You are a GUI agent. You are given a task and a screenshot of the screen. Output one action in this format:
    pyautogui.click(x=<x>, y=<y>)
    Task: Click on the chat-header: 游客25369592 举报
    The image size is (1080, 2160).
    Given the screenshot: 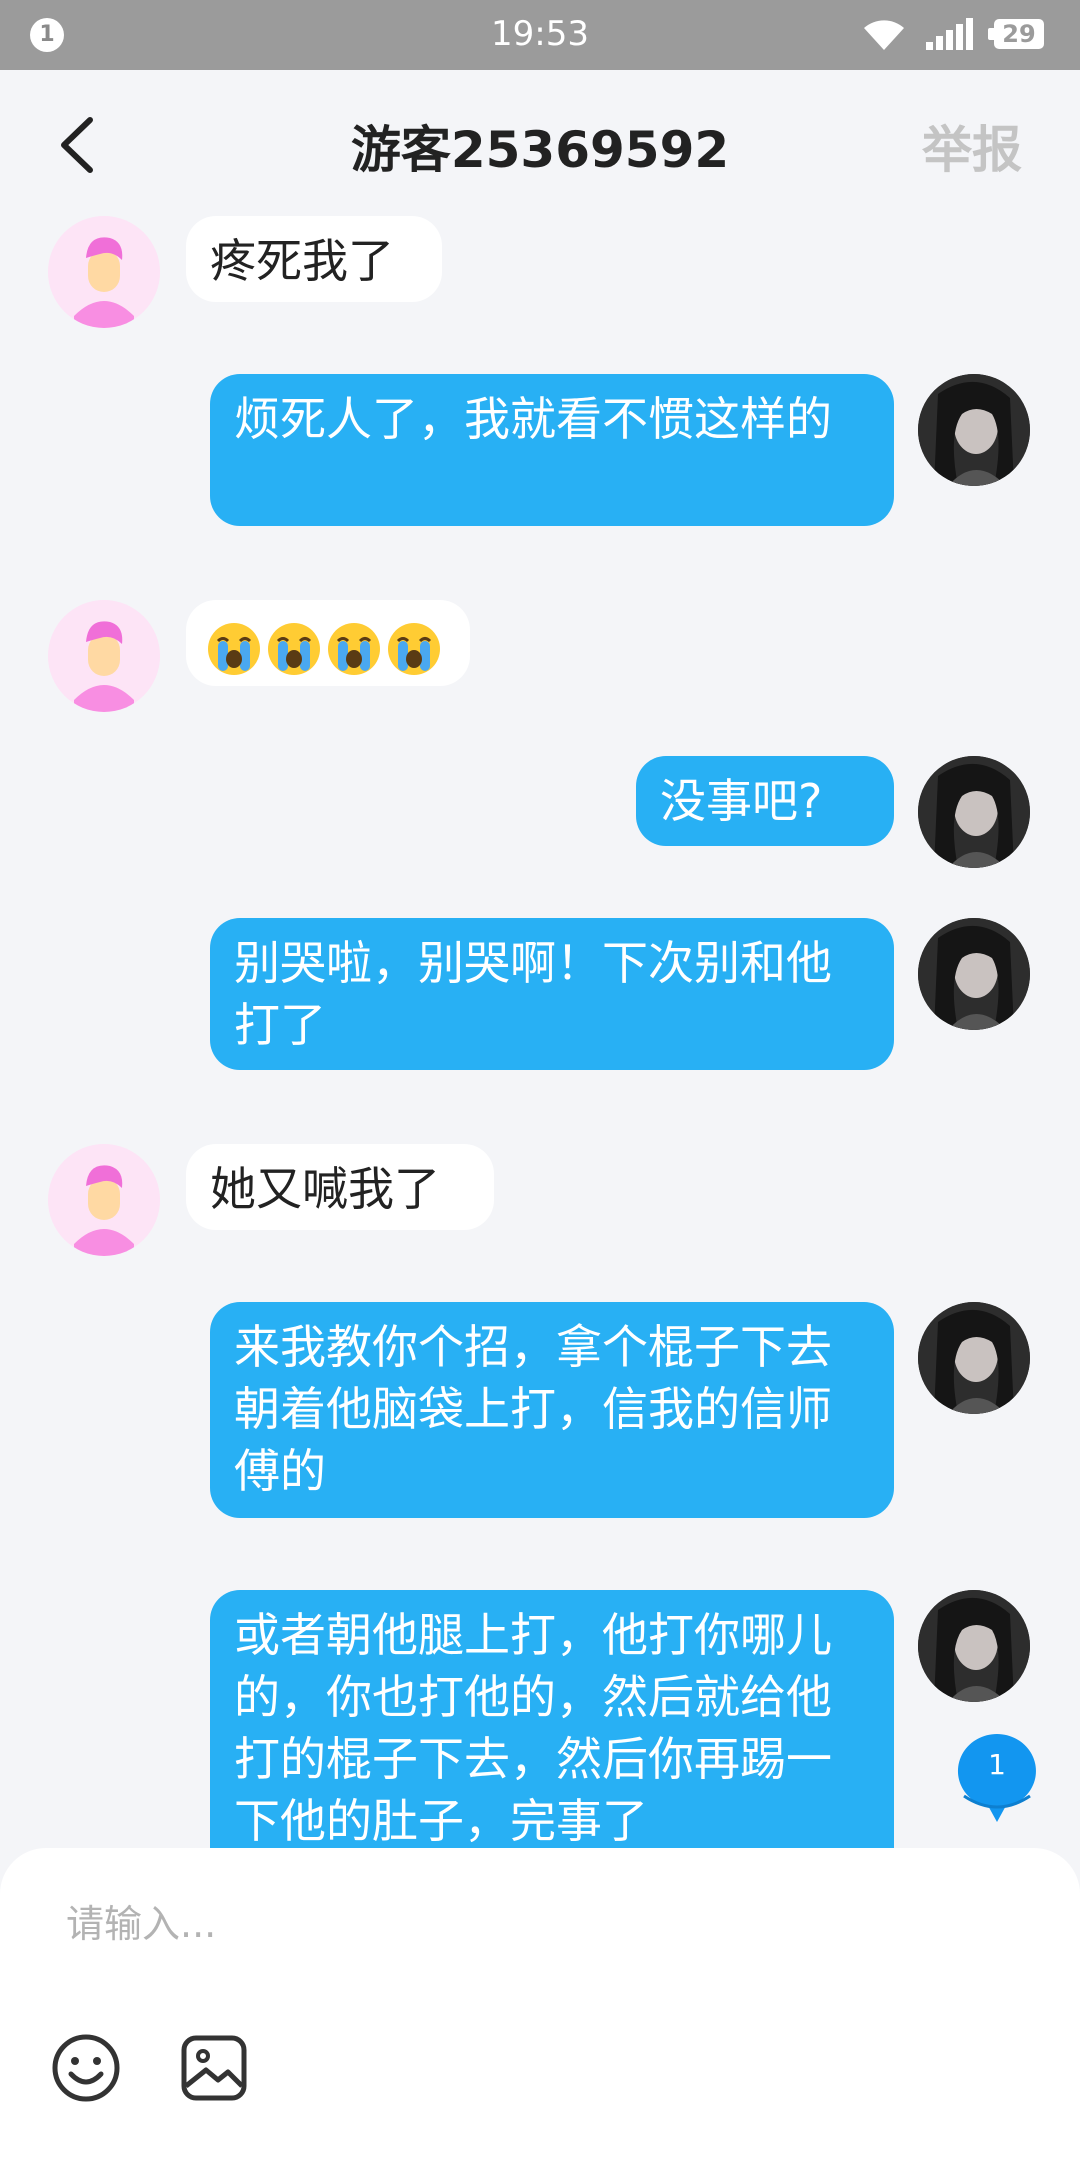 What is the action you would take?
    pyautogui.click(x=540, y=145)
    